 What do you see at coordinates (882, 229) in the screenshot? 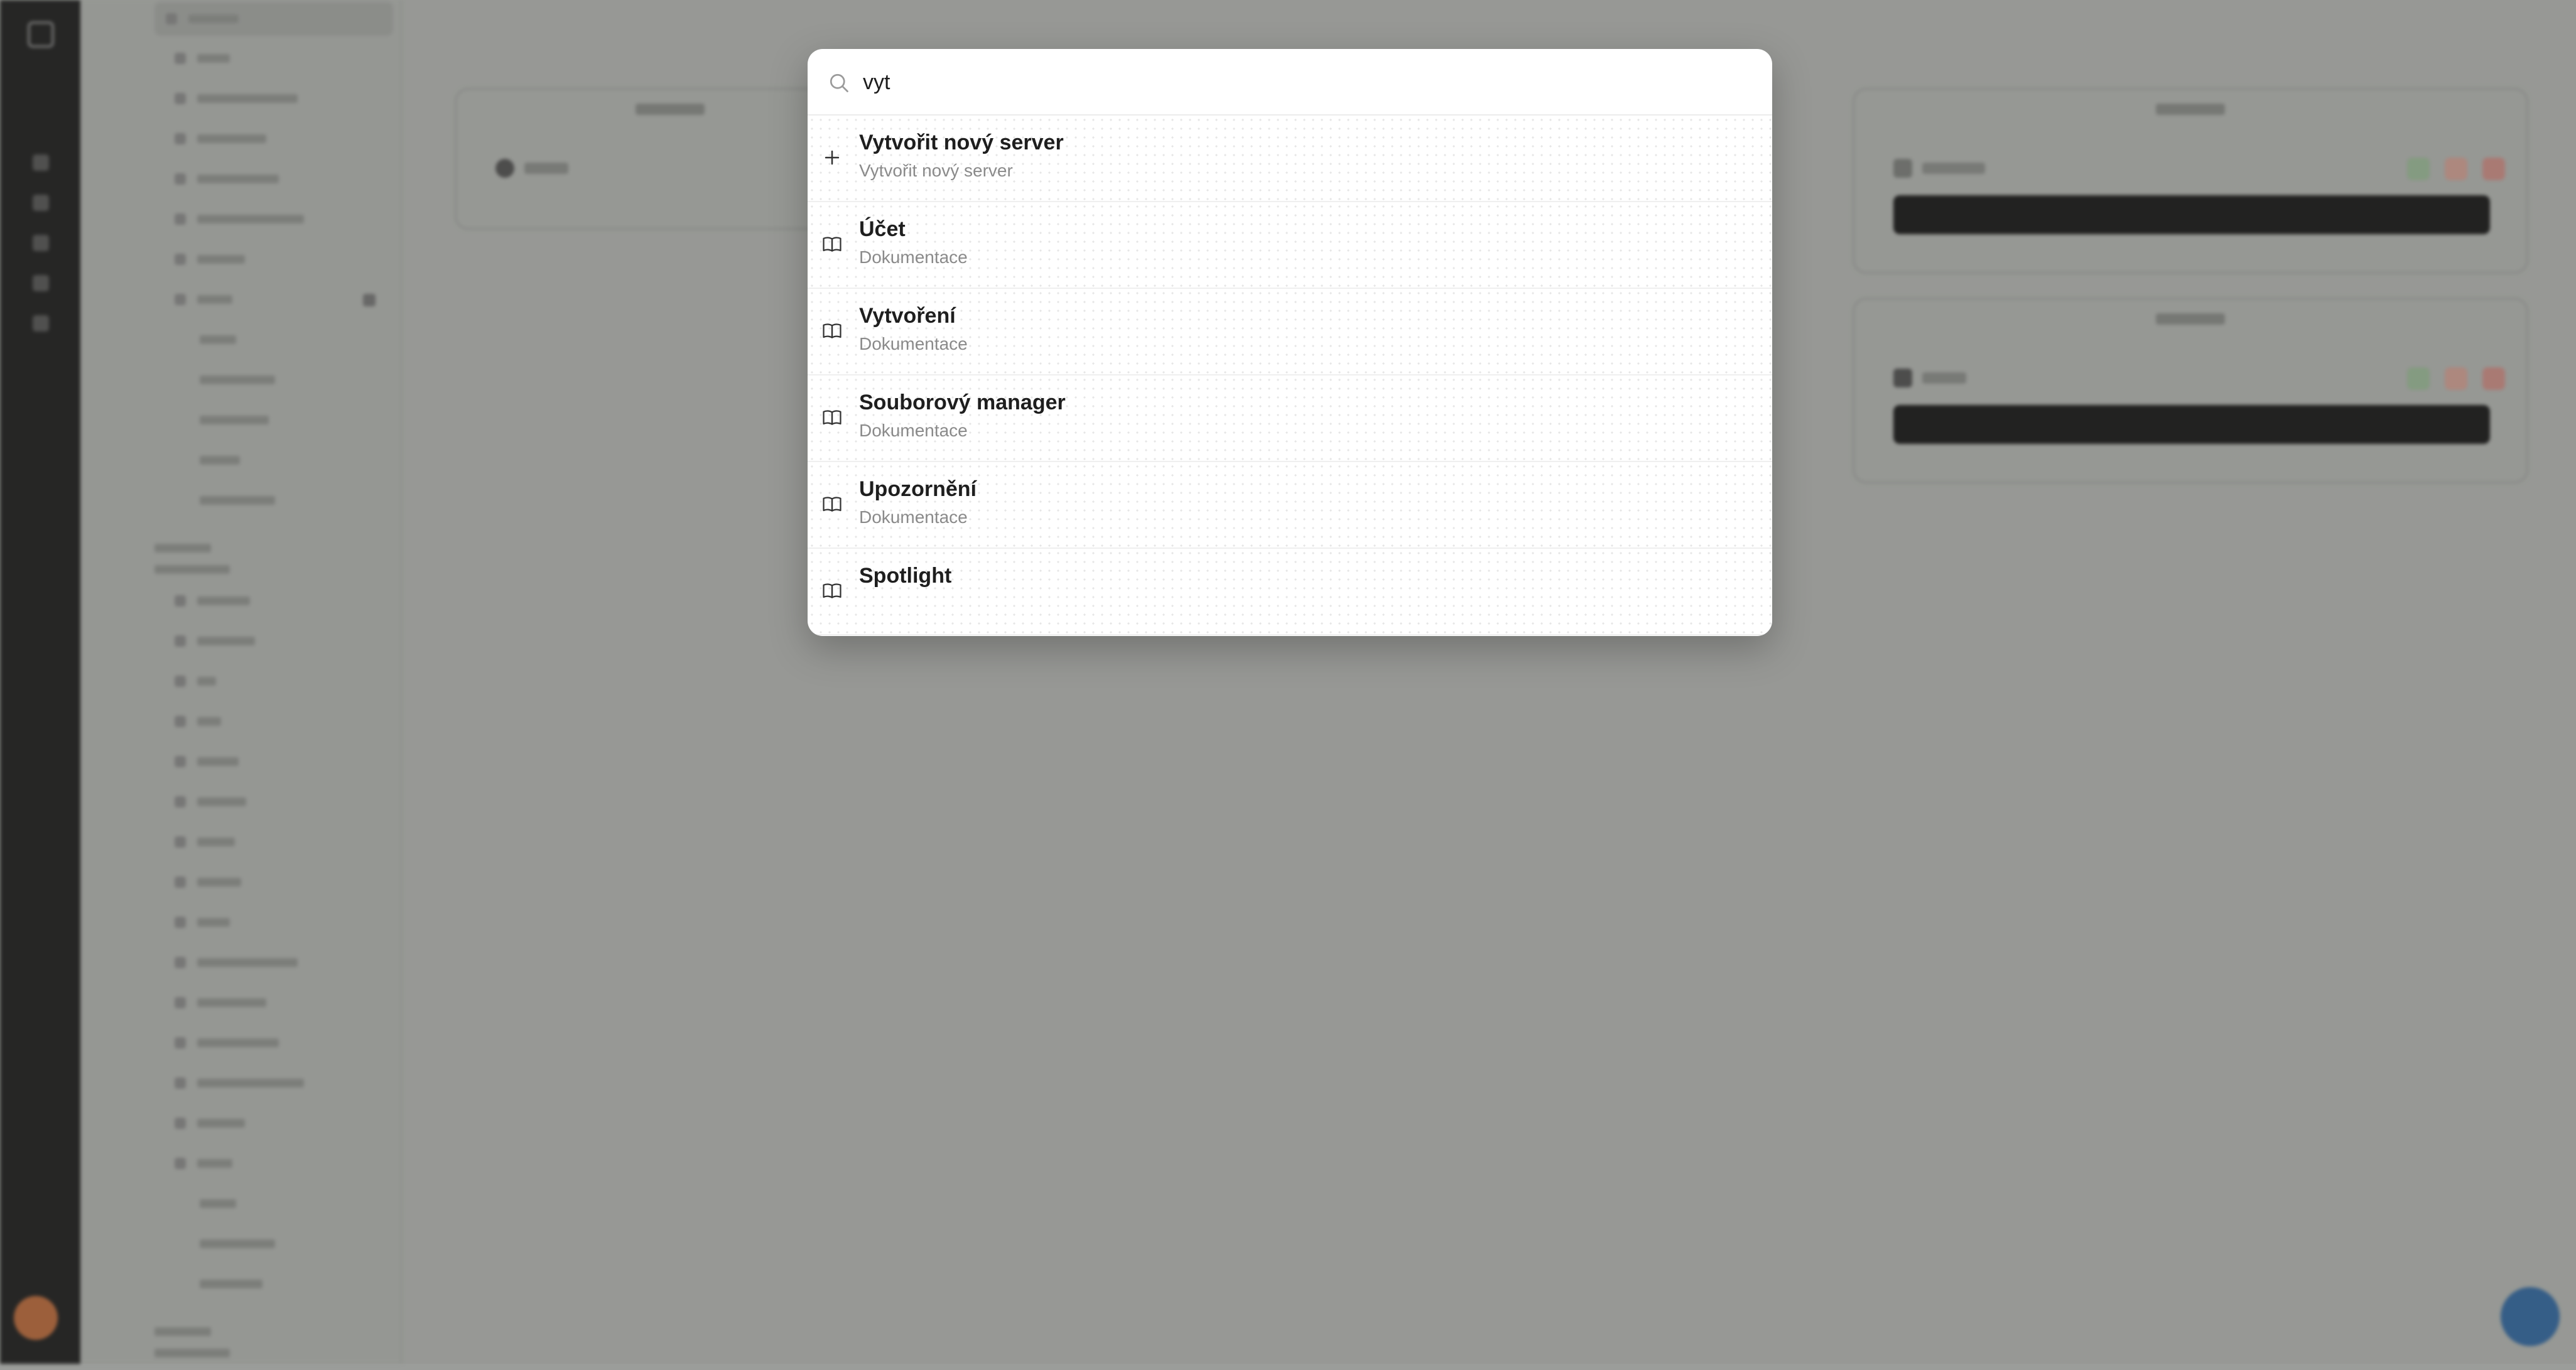
I see `result-title: Účet` at bounding box center [882, 229].